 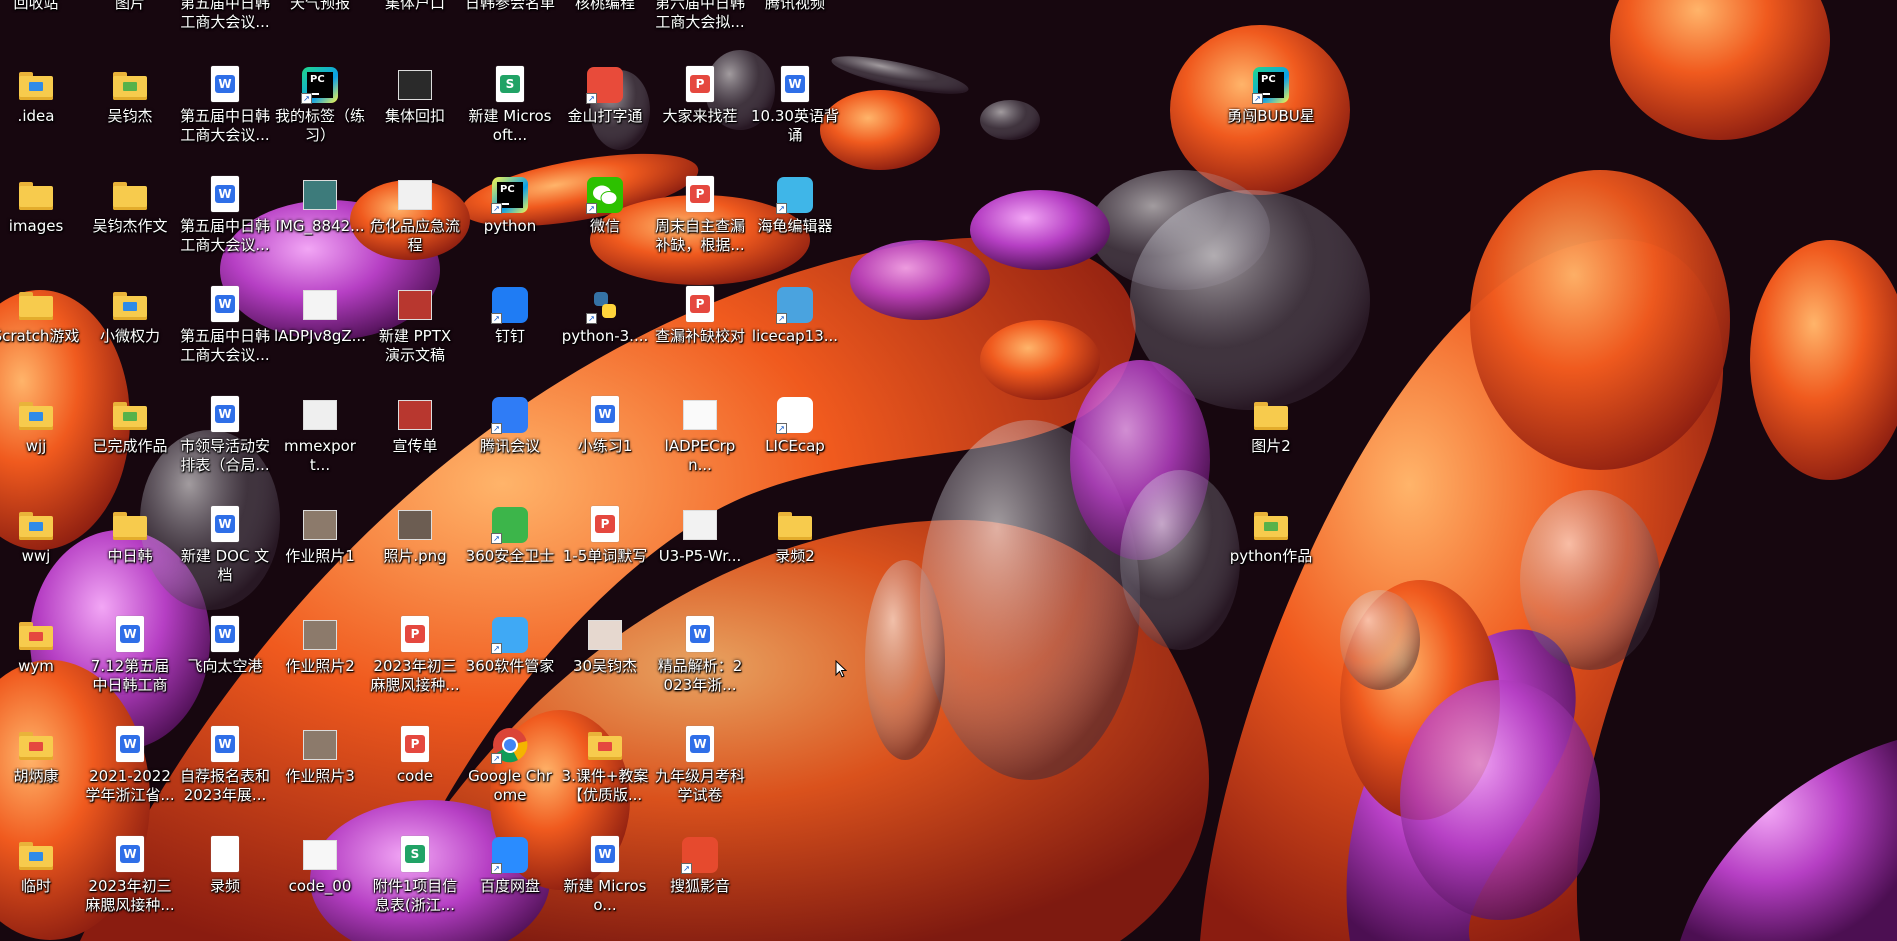 What do you see at coordinates (415, 325) in the screenshot?
I see `desktop-icon: 新建 PPTX 演示文稿` at bounding box center [415, 325].